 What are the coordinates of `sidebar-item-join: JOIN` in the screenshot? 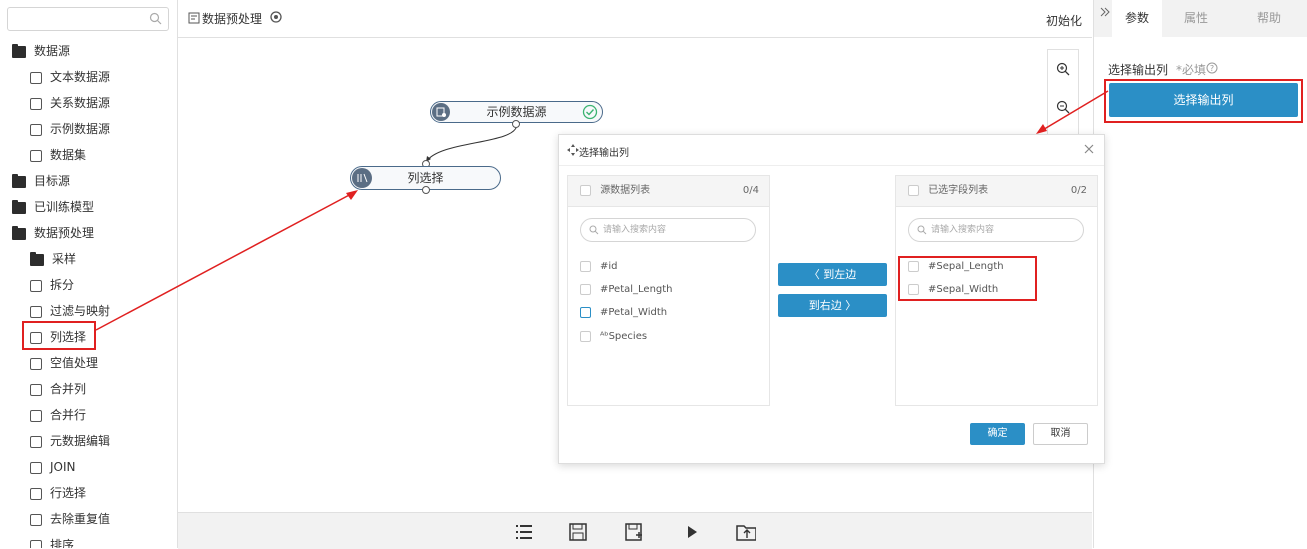 It's located at (53, 467).